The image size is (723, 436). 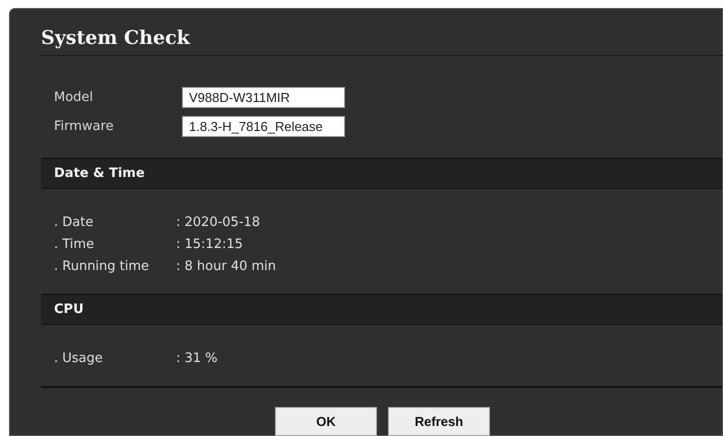 I want to click on info-label: . Time, so click(x=75, y=244).